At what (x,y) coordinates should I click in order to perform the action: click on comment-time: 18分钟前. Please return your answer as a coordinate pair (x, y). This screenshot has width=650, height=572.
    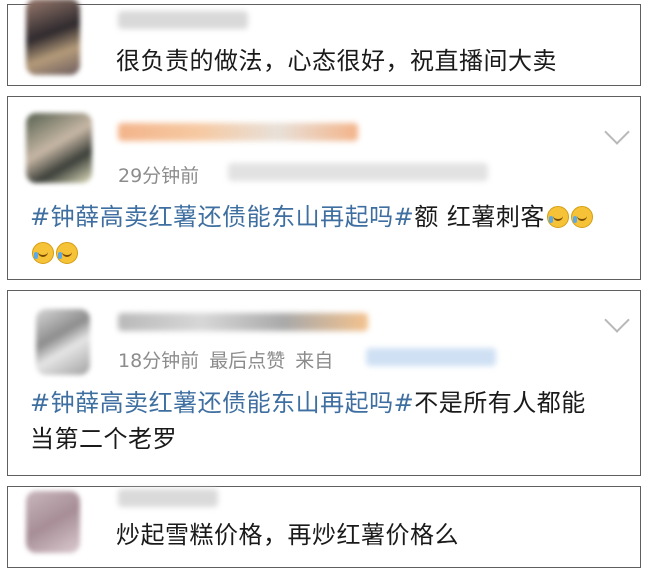
    Looking at the image, I should click on (159, 361).